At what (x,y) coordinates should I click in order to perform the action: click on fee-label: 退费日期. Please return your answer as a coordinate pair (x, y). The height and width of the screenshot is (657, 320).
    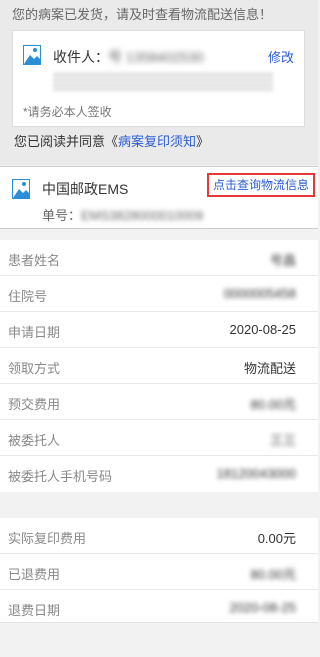
    Looking at the image, I should click on (34, 610).